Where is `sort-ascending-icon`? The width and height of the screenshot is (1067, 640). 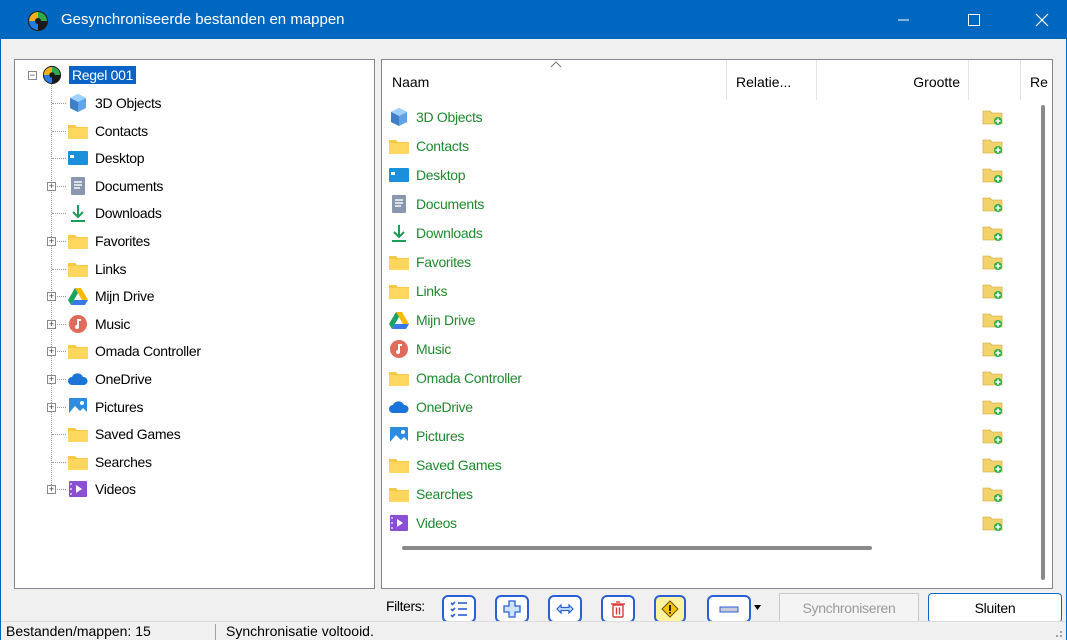 sort-ascending-icon is located at coordinates (556, 64).